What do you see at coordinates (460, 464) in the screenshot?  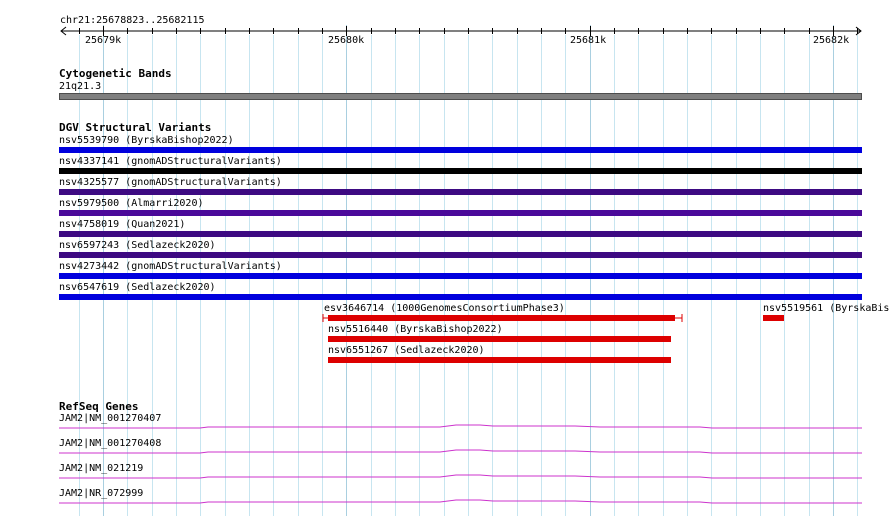 I see `gene-models` at bounding box center [460, 464].